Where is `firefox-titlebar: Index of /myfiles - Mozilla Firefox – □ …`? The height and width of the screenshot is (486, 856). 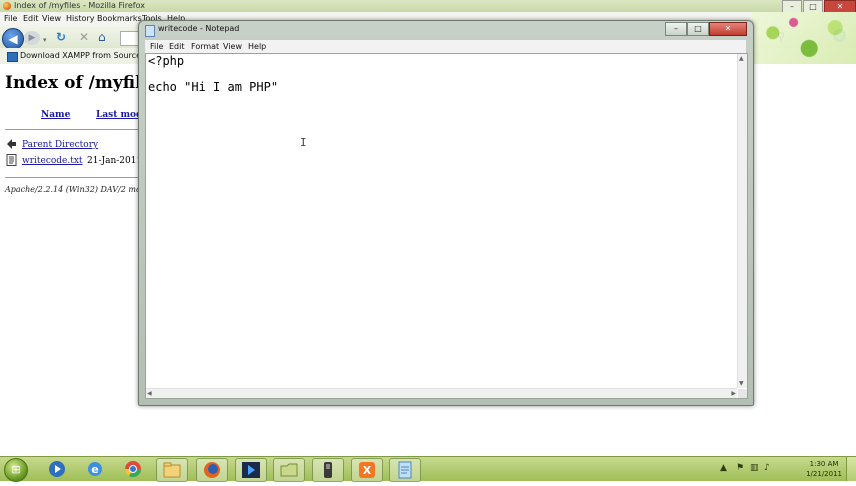 firefox-titlebar: Index of /myfiles - Mozilla Firefox – □ … is located at coordinates (428, 6).